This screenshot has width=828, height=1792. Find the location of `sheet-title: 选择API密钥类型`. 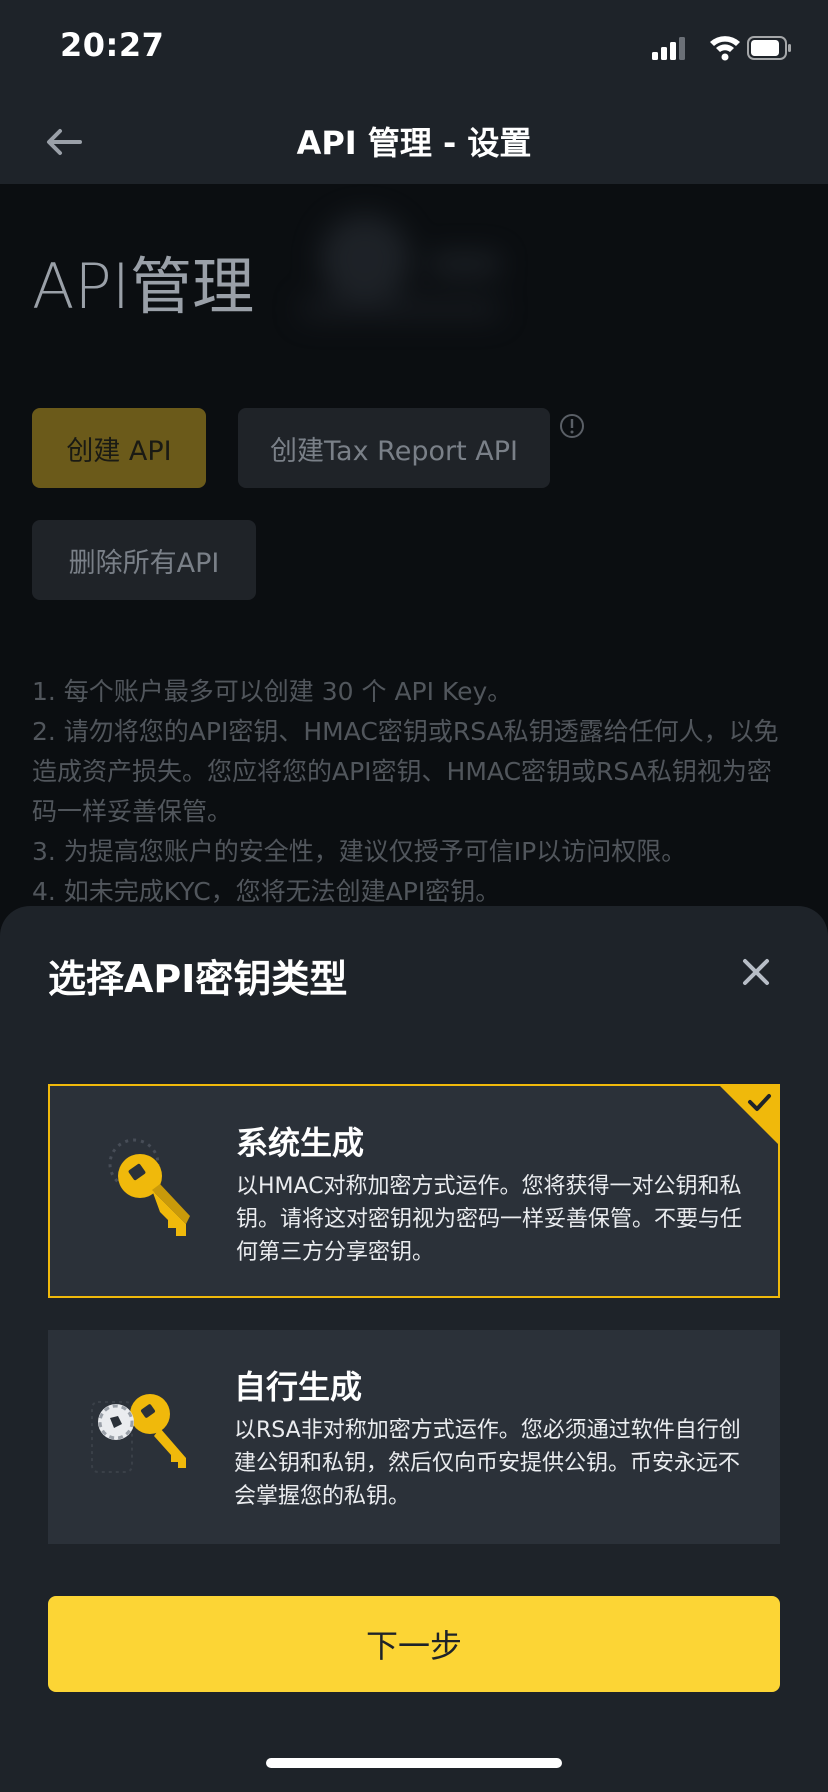

sheet-title: 选择API密钥类型 is located at coordinates (198, 979).